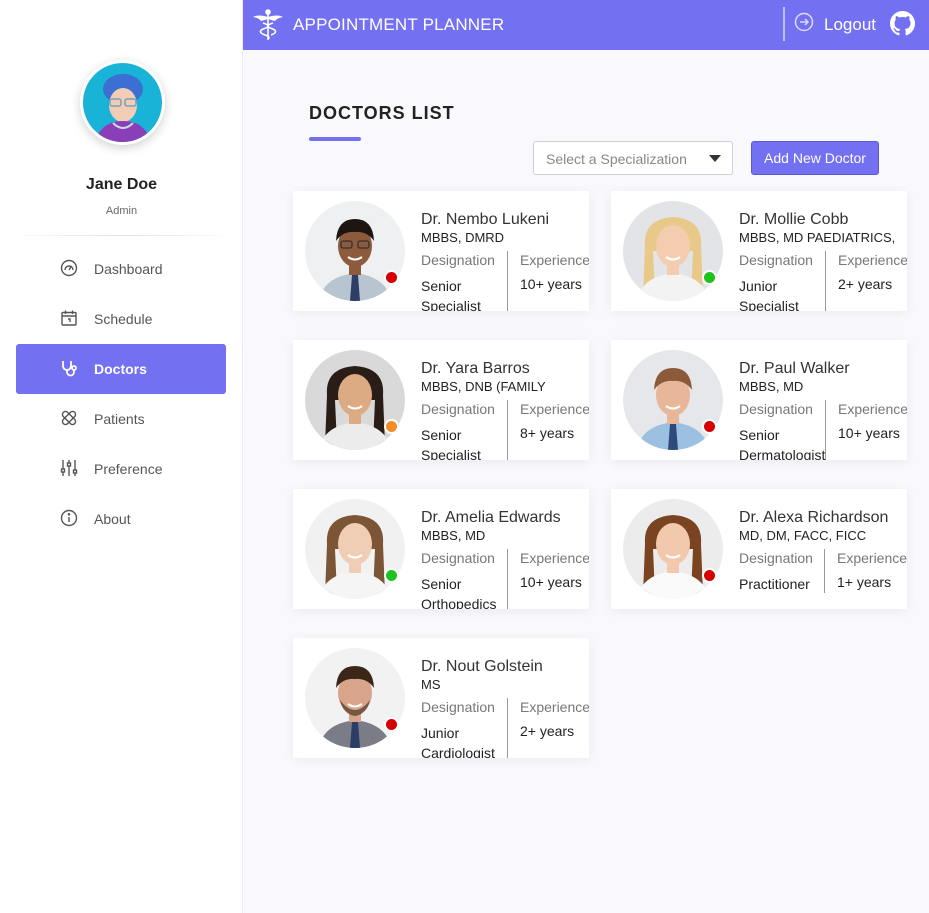  I want to click on sidebar-item-dashboard: Dashboard, so click(121, 269).